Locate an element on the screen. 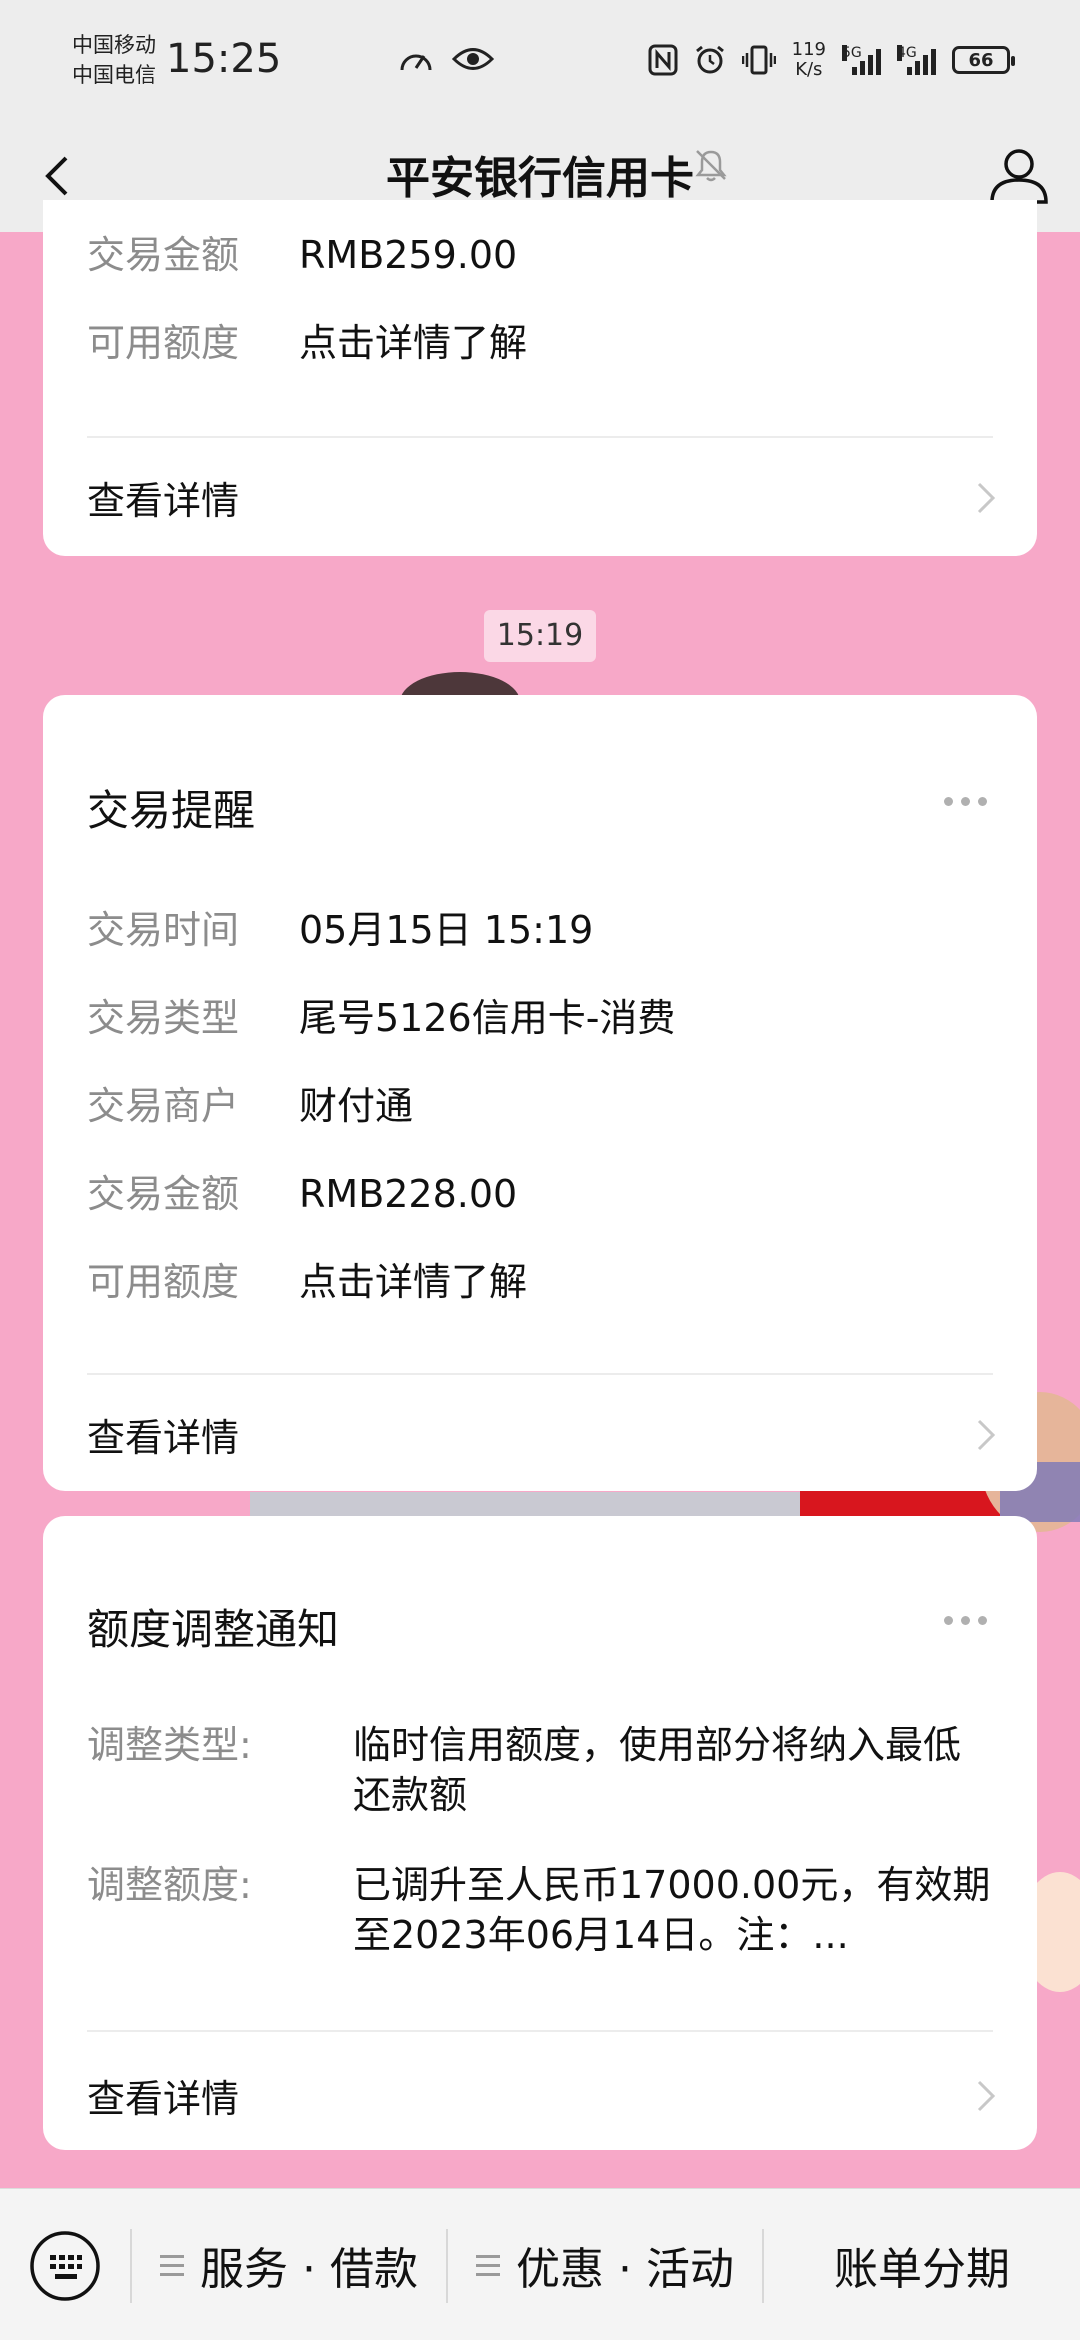  battery-icon: 66 is located at coordinates (983, 60).